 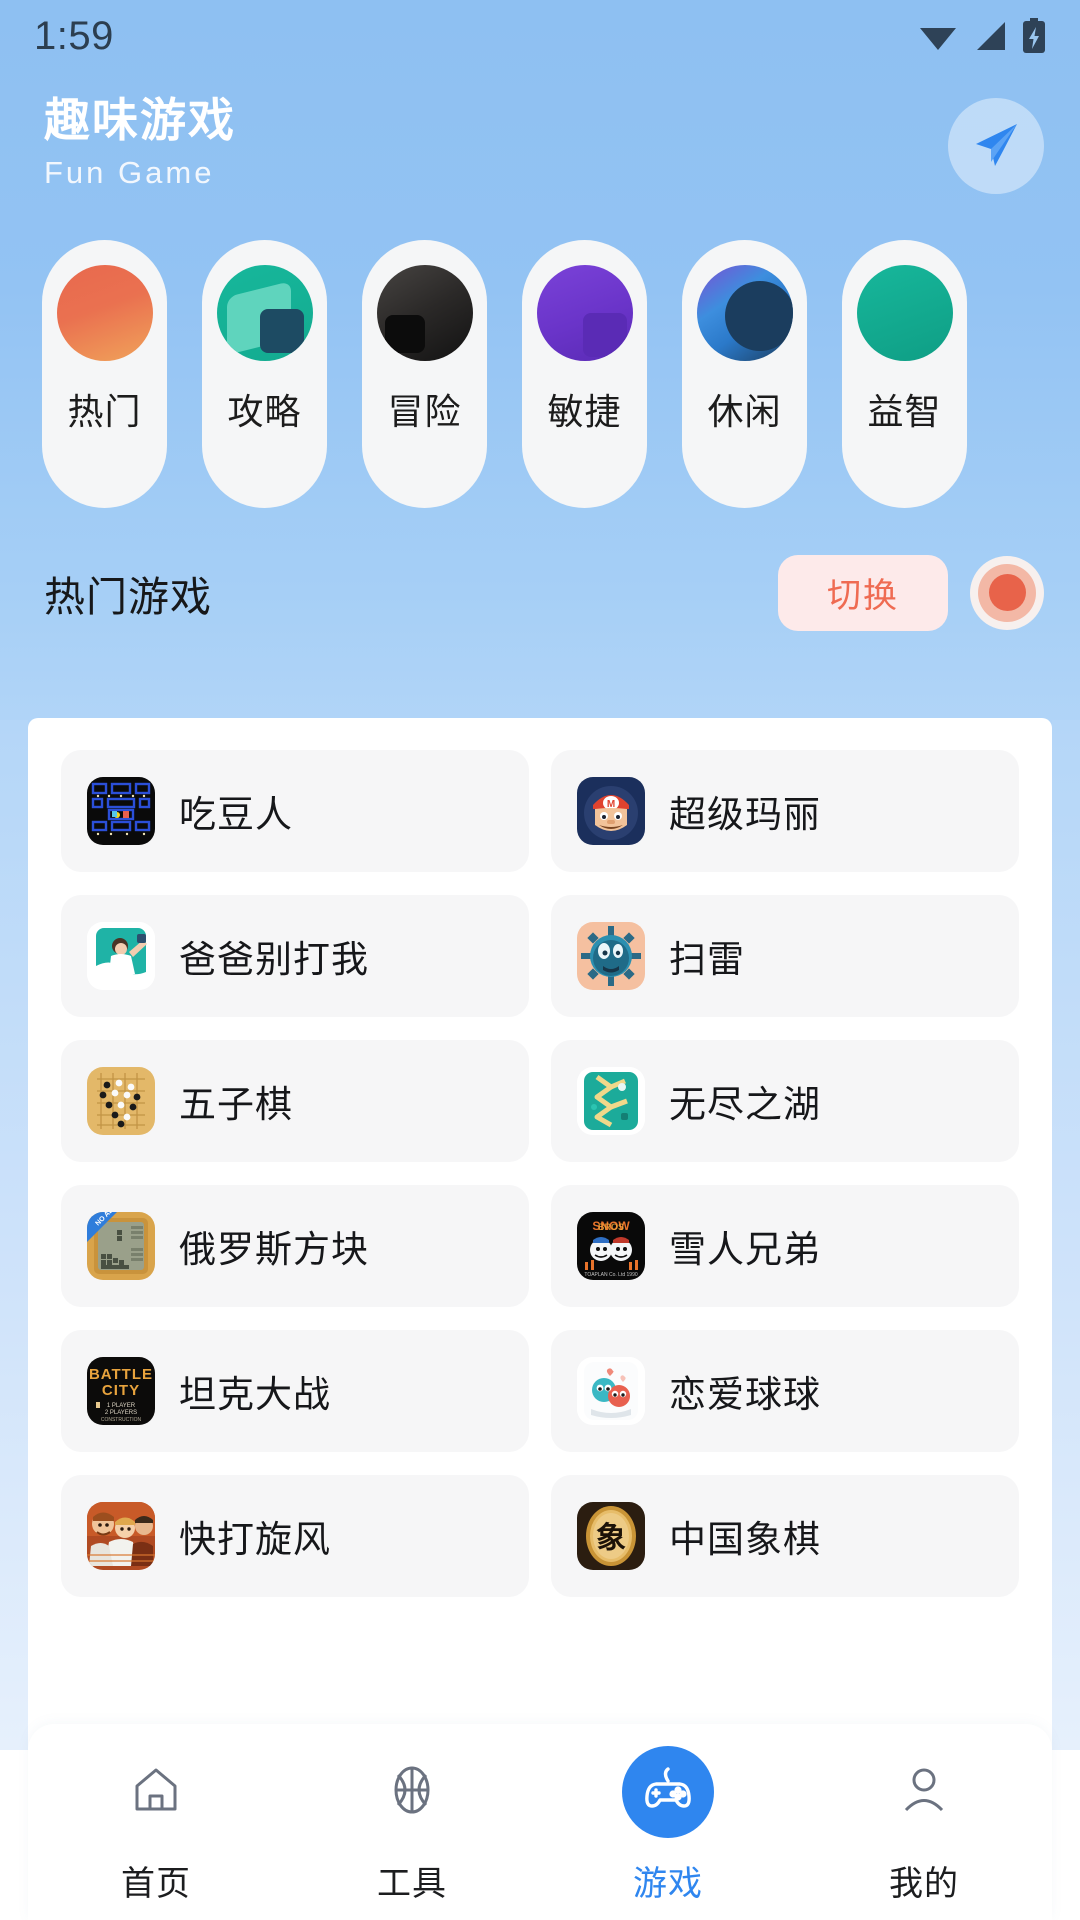 I want to click on game-card: 恋爱球球, so click(x=785, y=1391).